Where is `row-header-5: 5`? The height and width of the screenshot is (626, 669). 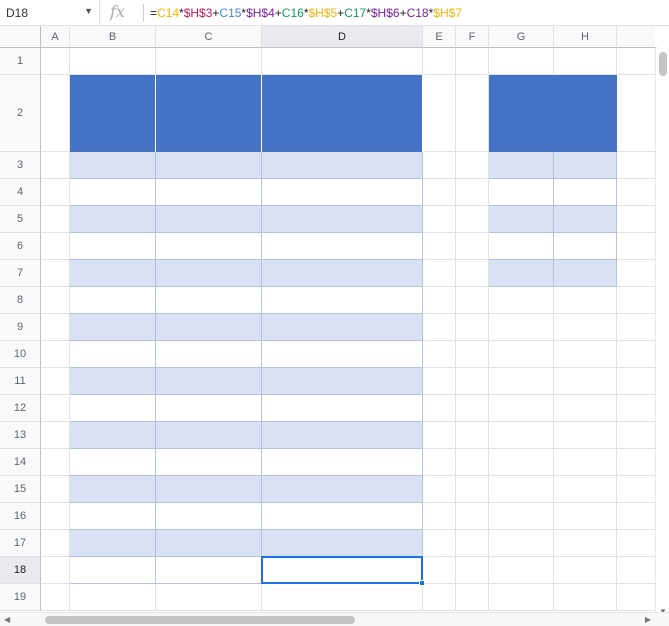 row-header-5: 5 is located at coordinates (20, 219).